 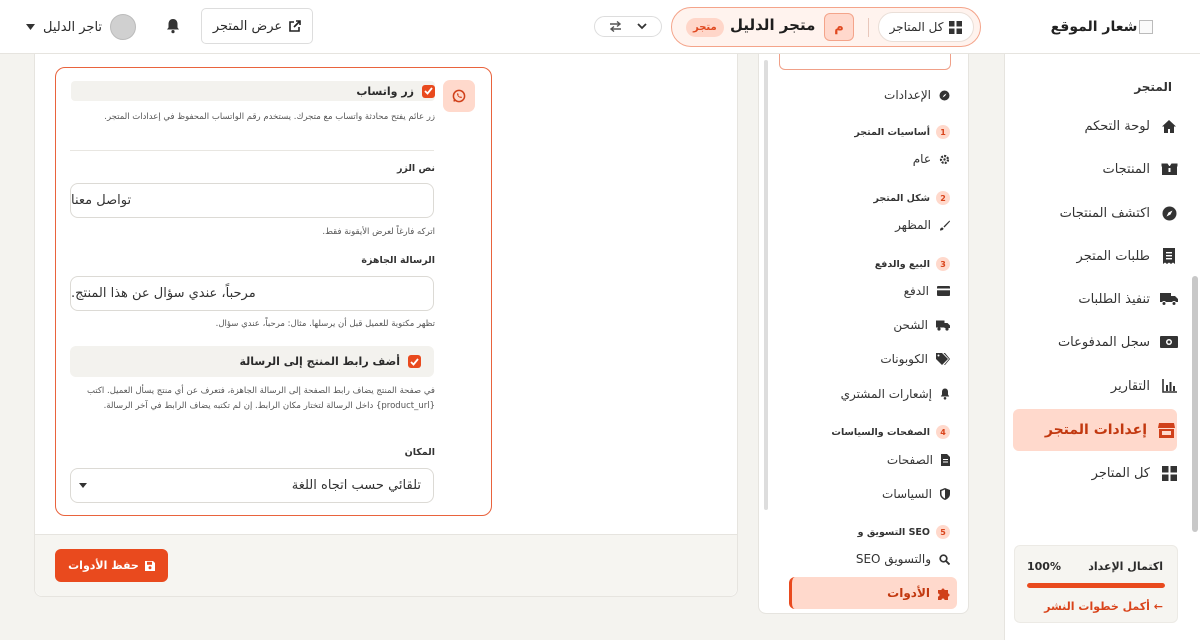 I want to click on settings-nav-scrollbar, so click(x=766, y=285).